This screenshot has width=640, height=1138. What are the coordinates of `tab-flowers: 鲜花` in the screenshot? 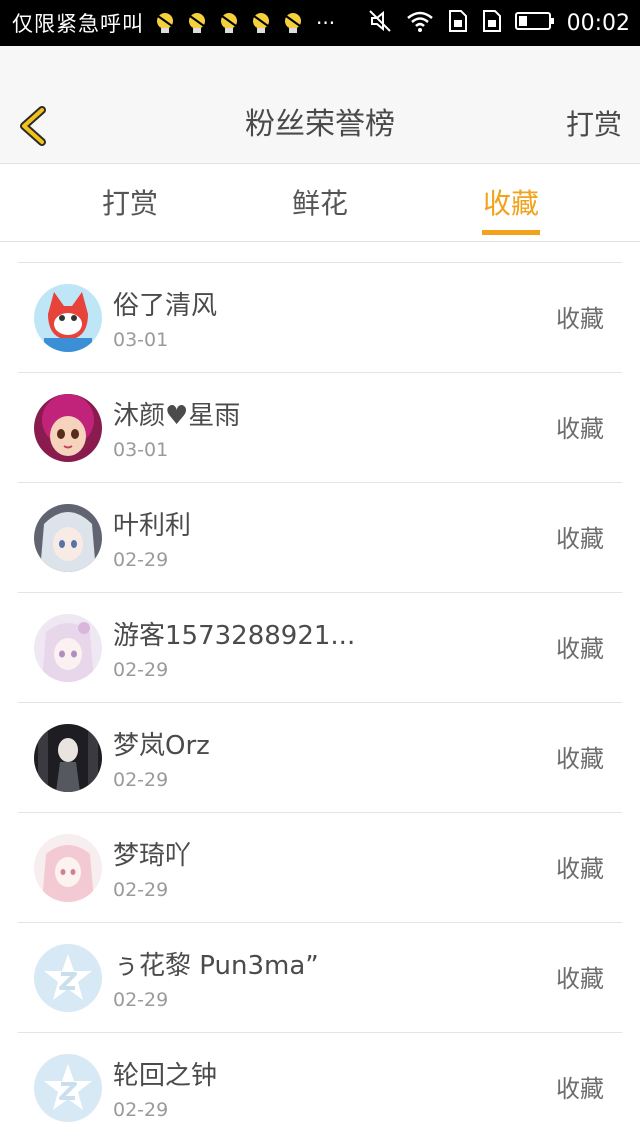 It's located at (320, 204).